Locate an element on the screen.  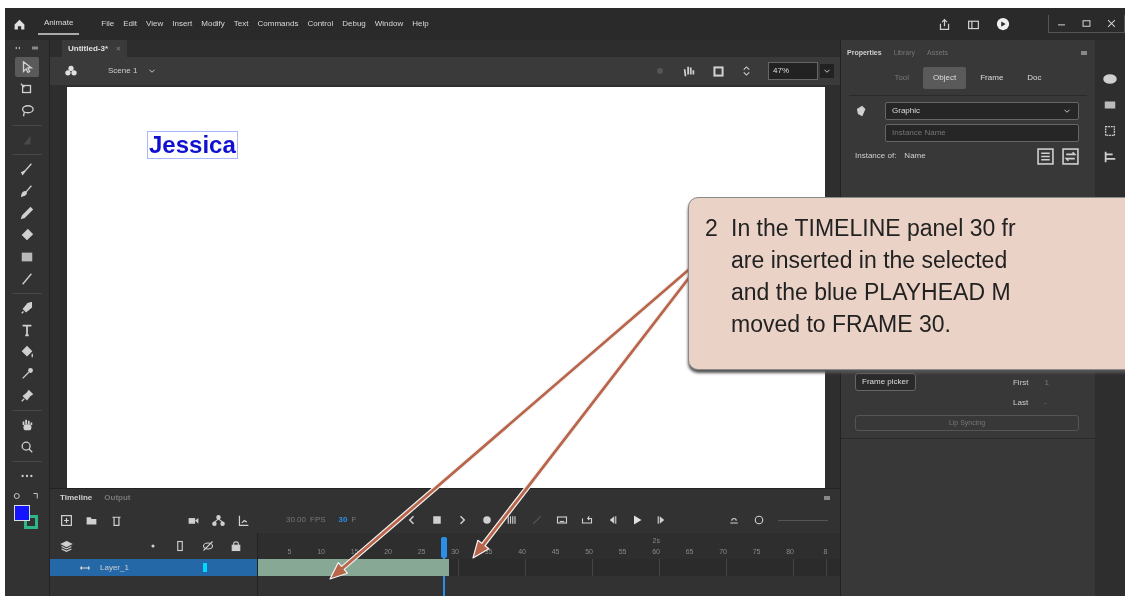
callout-text: In the TIMELINE panel 30 fr is located at coordinates (873, 228).